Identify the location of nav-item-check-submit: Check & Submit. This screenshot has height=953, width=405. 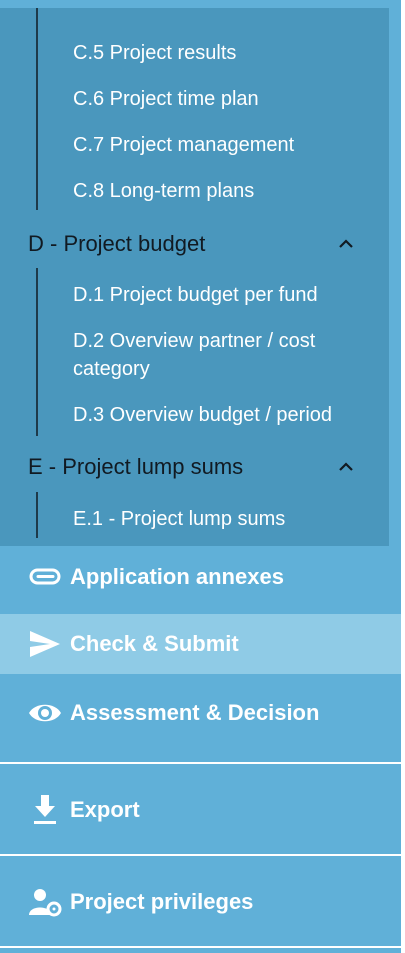
(200, 644).